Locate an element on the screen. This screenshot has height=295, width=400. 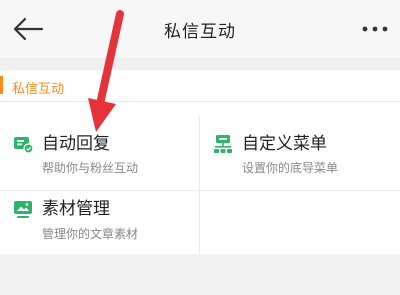
material-management-item: 素材管理 管理你的文章素材 is located at coordinates (100, 222).